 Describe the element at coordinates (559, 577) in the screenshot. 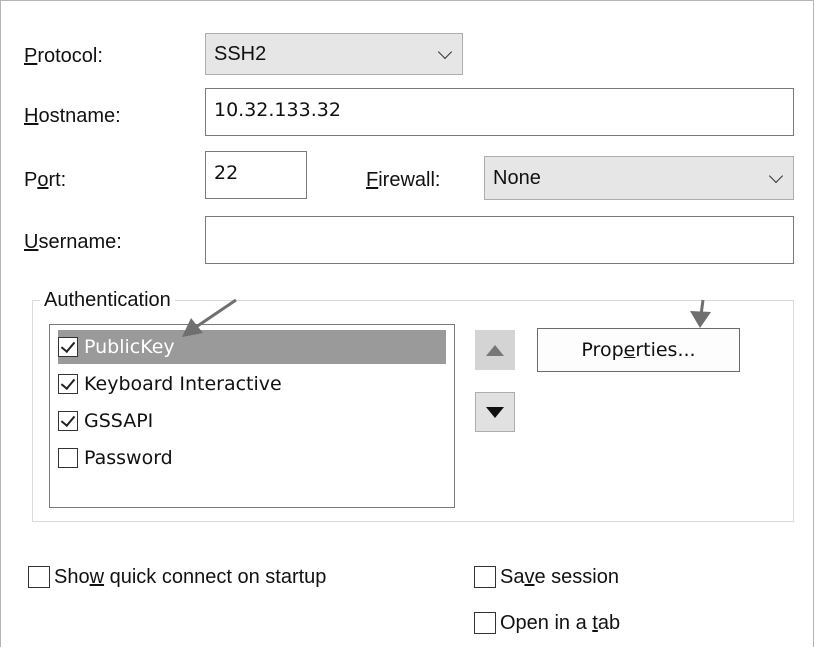

I see `save-session-label: Save session` at that location.